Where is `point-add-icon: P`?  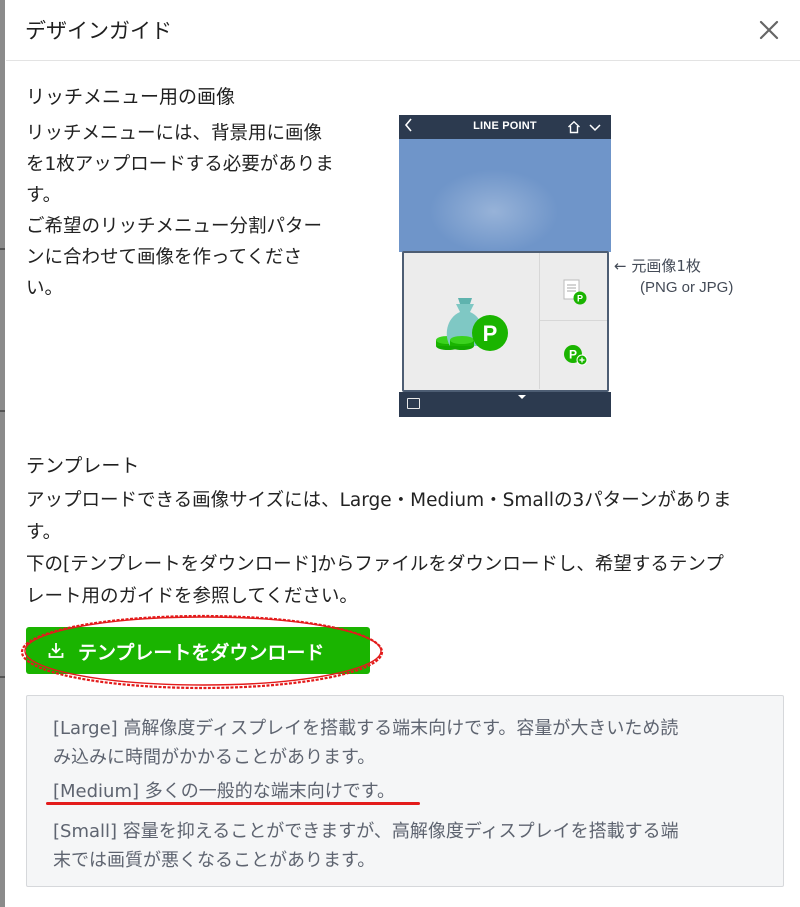
point-add-icon: P is located at coordinates (576, 355).